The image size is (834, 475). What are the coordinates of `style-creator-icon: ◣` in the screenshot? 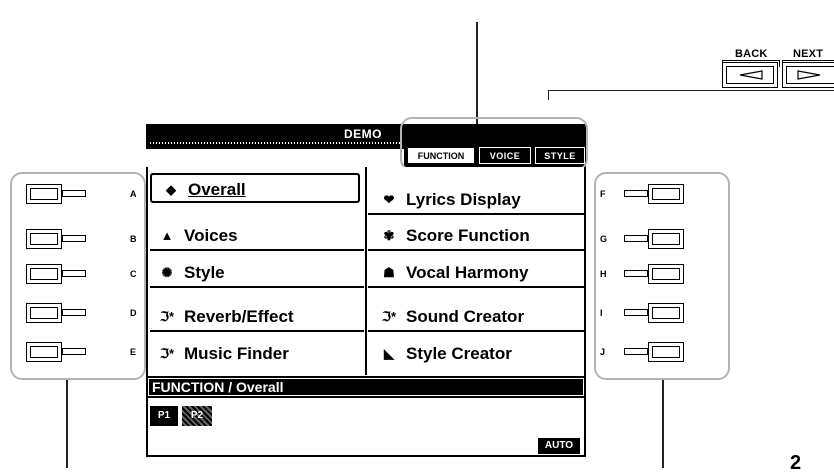 It's located at (389, 353).